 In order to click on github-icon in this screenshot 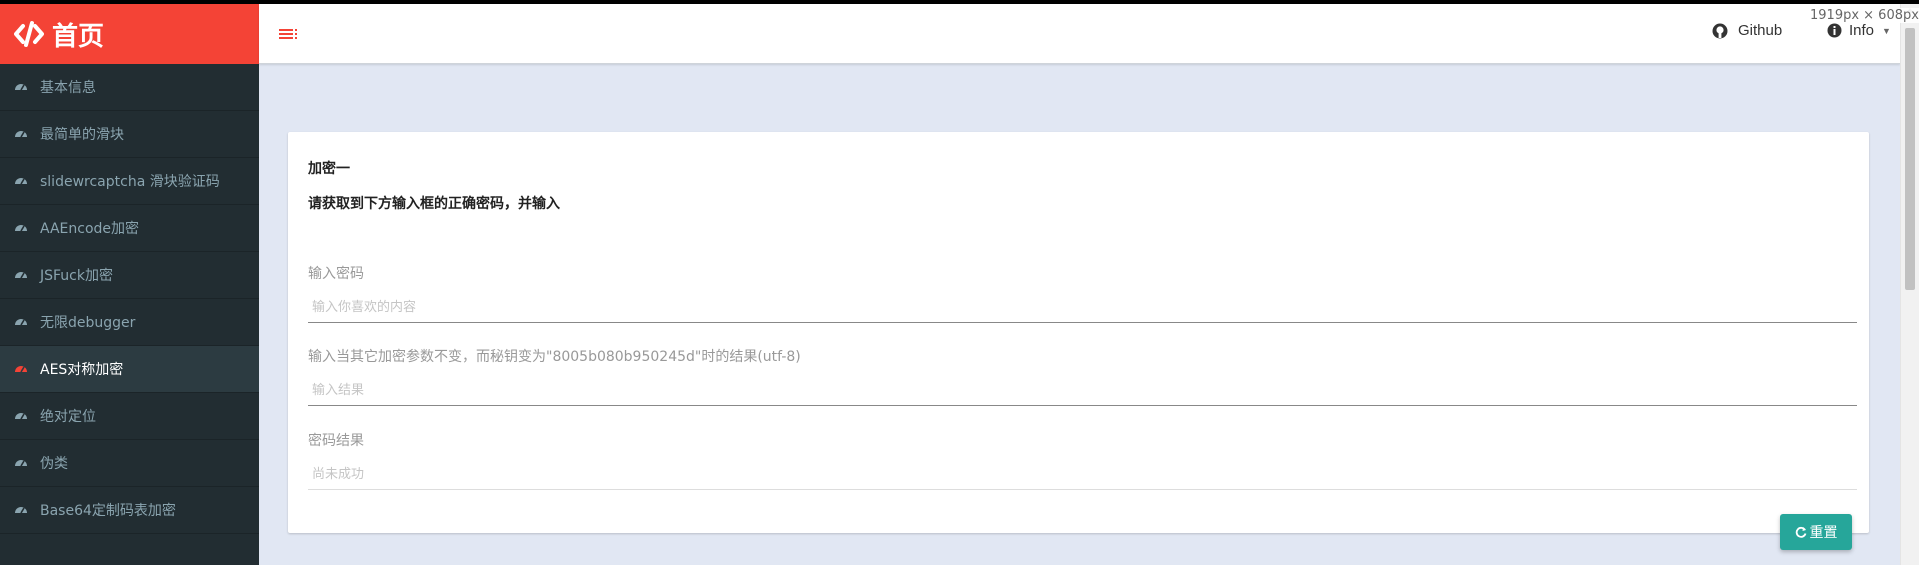, I will do `click(1720, 30)`.